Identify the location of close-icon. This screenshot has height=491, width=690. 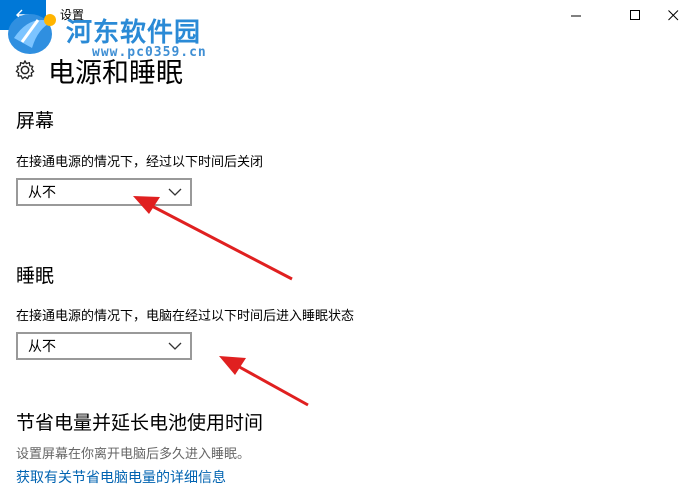
(672, 14).